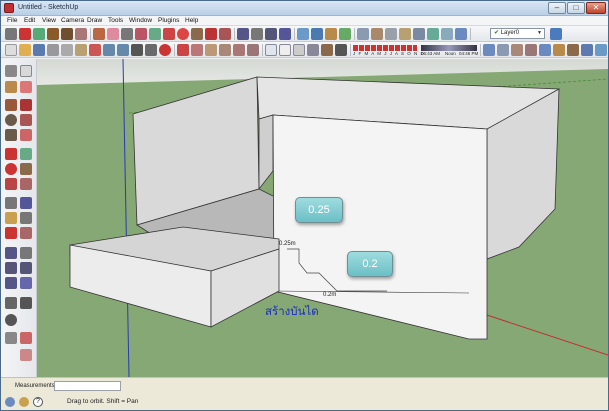 This screenshot has width=609, height=411. What do you see at coordinates (53, 34) in the screenshot?
I see `circle-tool-icon` at bounding box center [53, 34].